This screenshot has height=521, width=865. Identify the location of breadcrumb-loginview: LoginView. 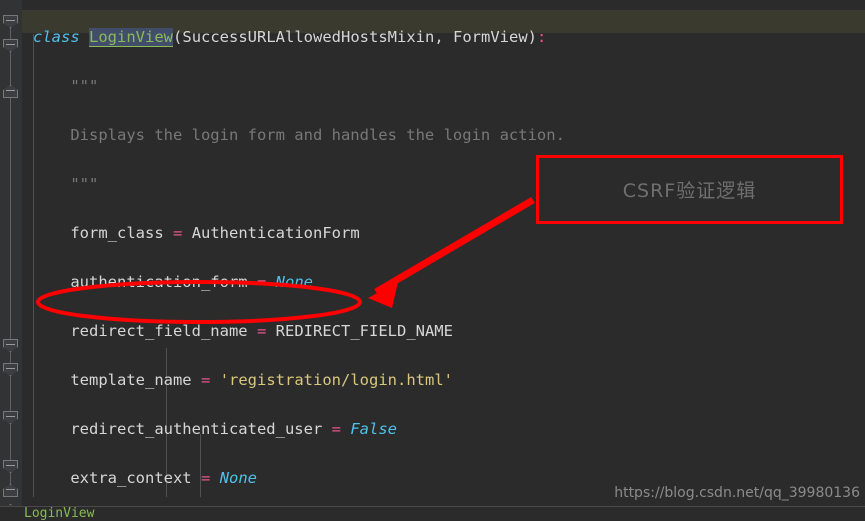
(59, 514).